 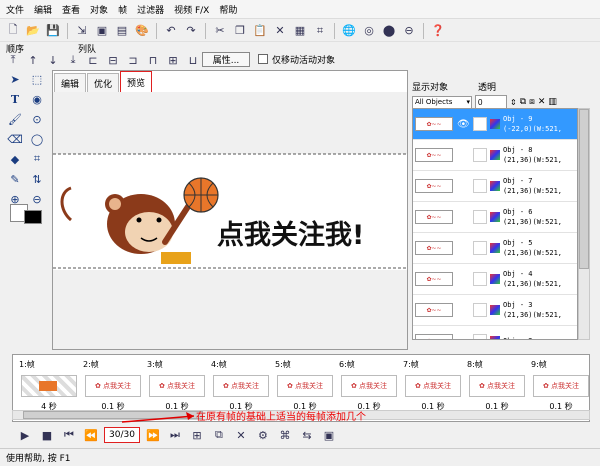 I want to click on transparency-input, so click(x=491, y=102).